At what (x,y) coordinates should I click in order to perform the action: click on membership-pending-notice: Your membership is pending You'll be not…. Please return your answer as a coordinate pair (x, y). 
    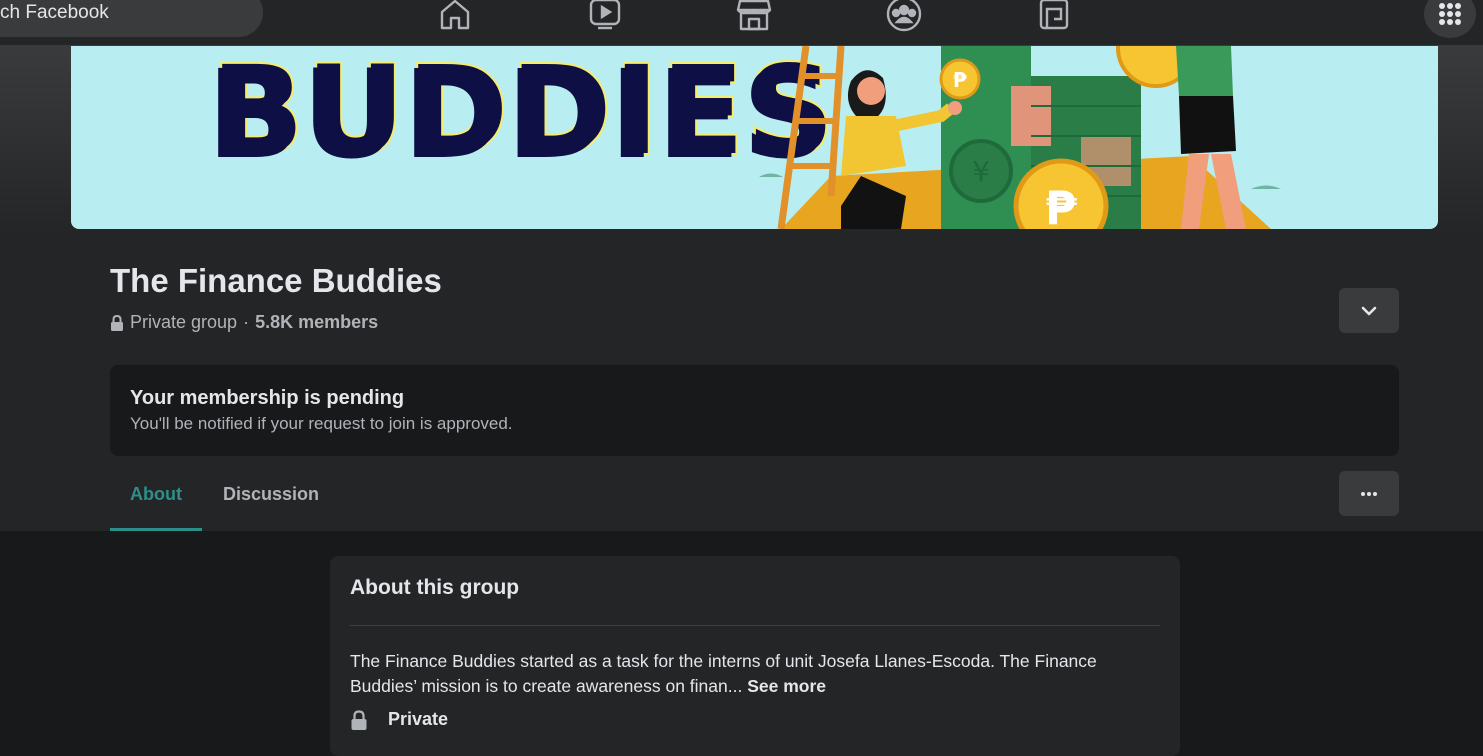
    Looking at the image, I should click on (754, 410).